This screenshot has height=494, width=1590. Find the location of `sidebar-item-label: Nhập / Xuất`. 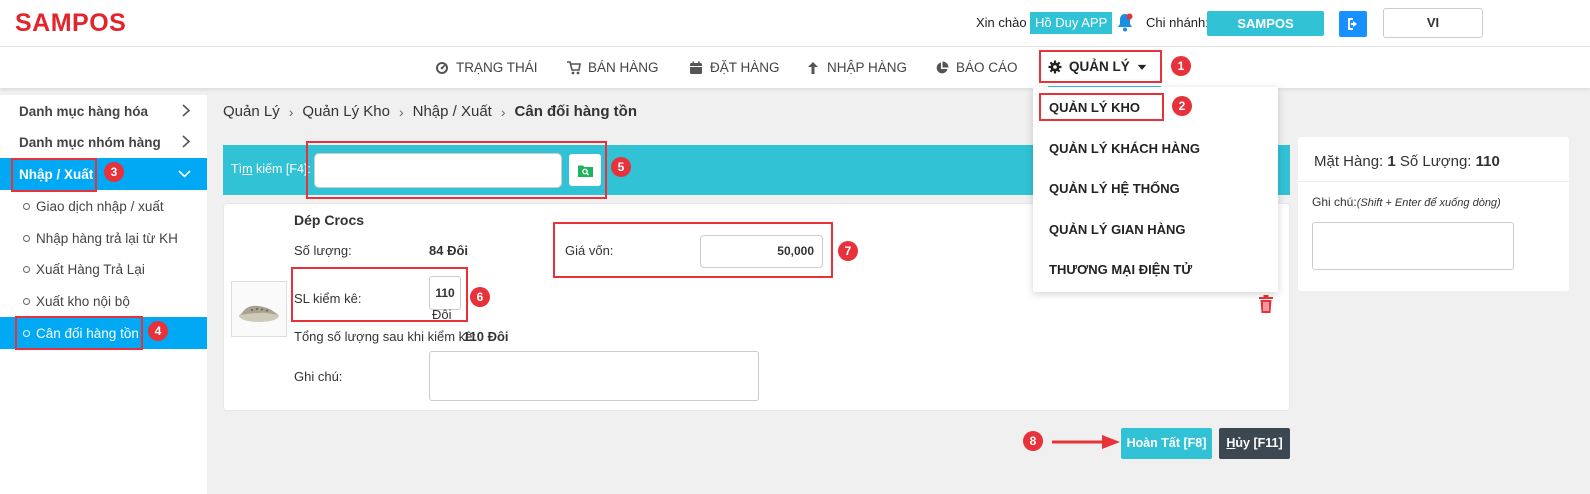

sidebar-item-label: Nhập / Xuất is located at coordinates (56, 174).